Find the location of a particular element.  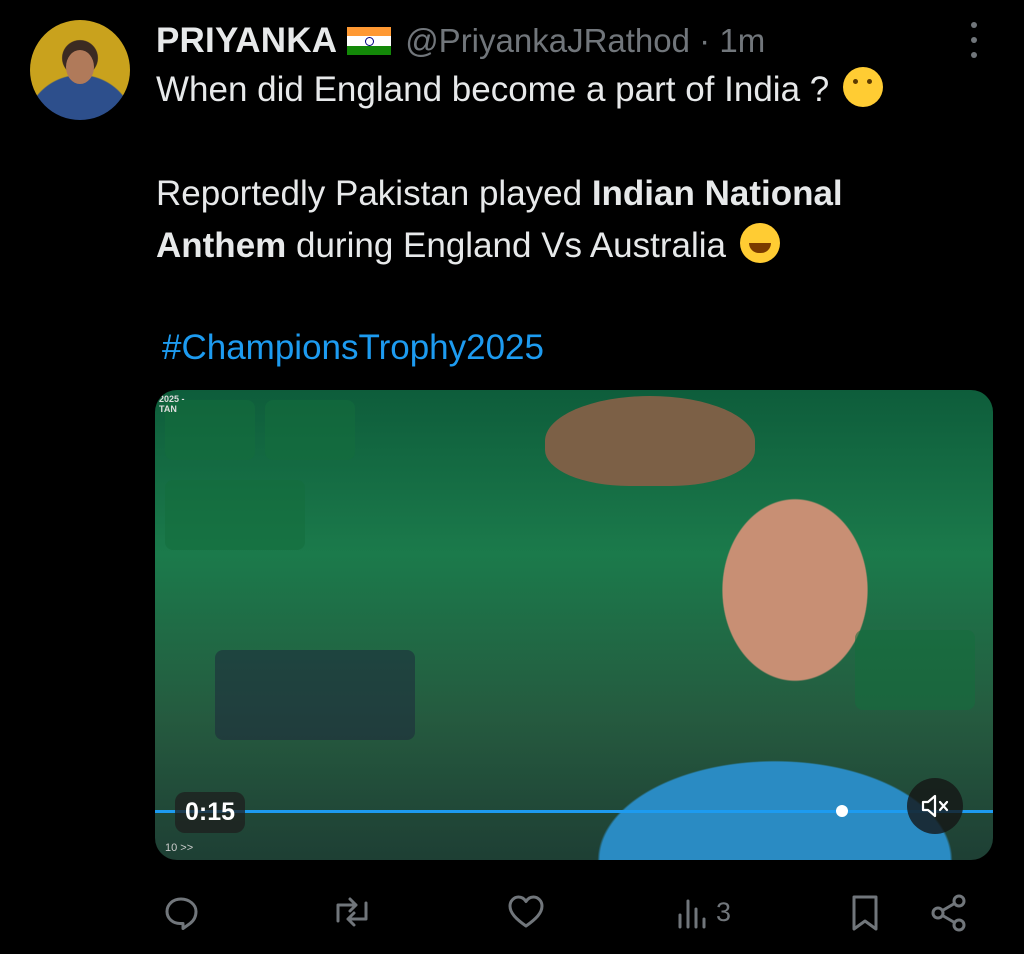

retweet-button is located at coordinates (352, 912).